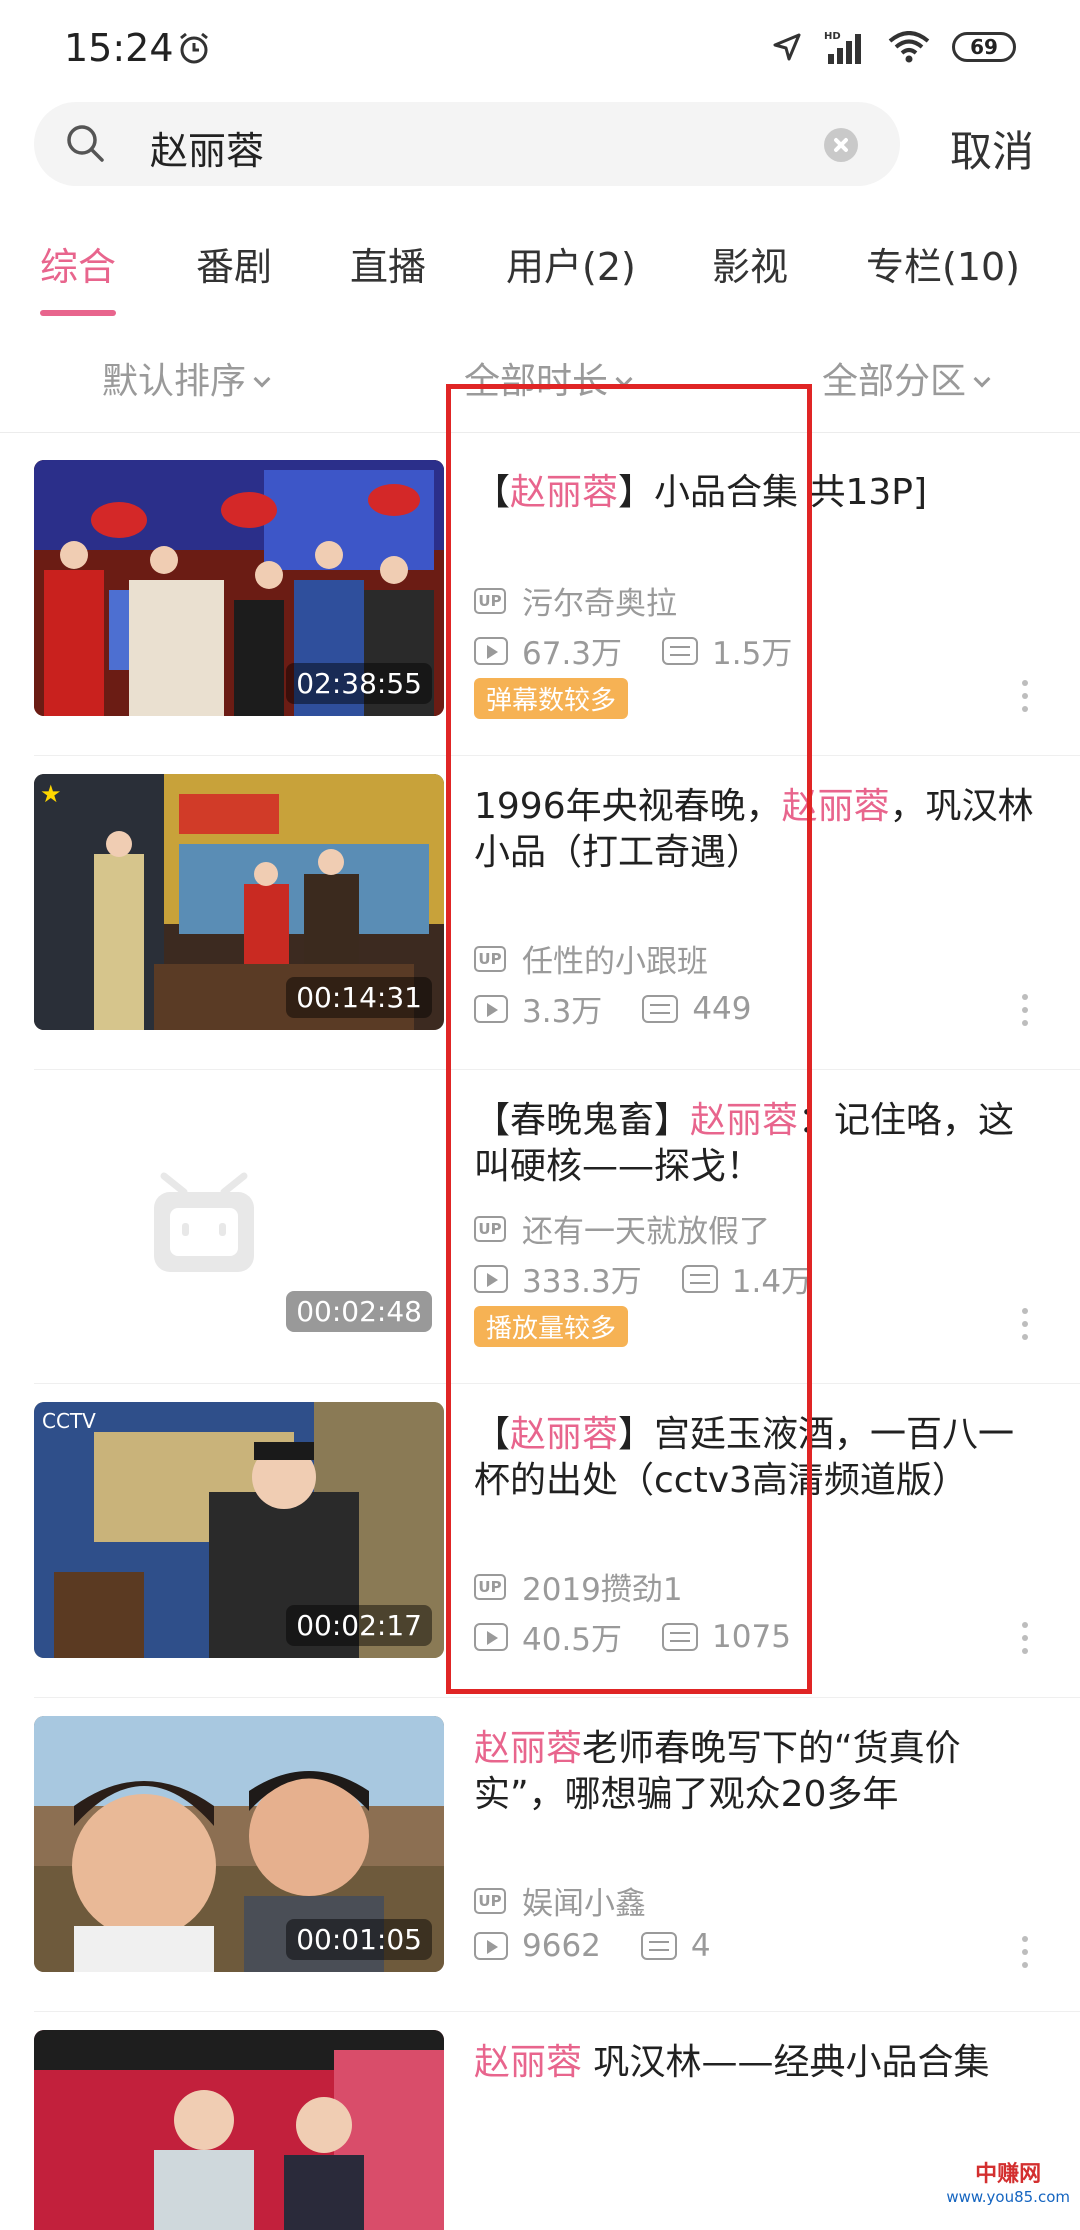 This screenshot has width=1080, height=2230. What do you see at coordinates (78, 263) in the screenshot?
I see `tab-all: 综合` at bounding box center [78, 263].